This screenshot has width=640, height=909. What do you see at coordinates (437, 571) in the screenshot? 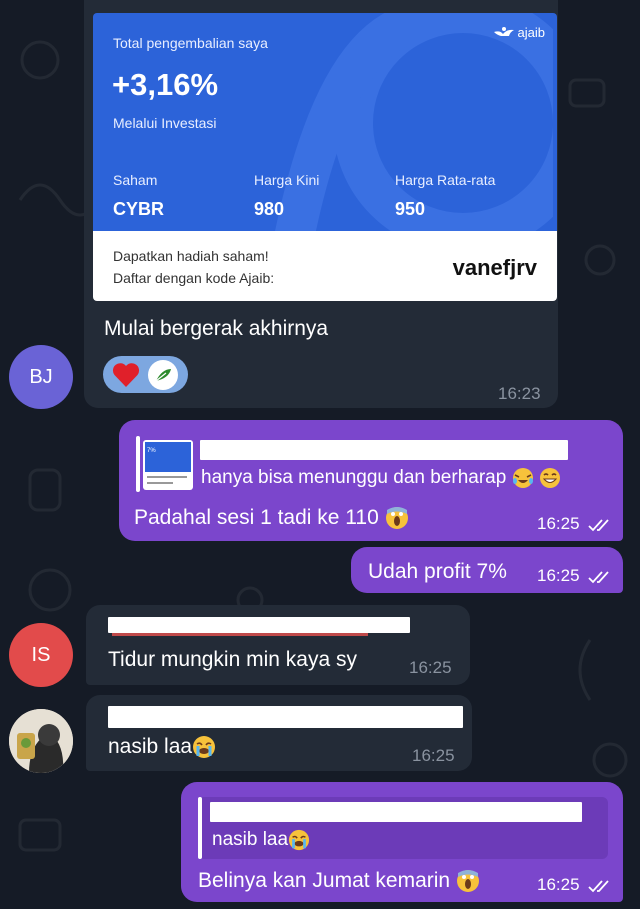
I see `message-text: Udah profit 7%` at bounding box center [437, 571].